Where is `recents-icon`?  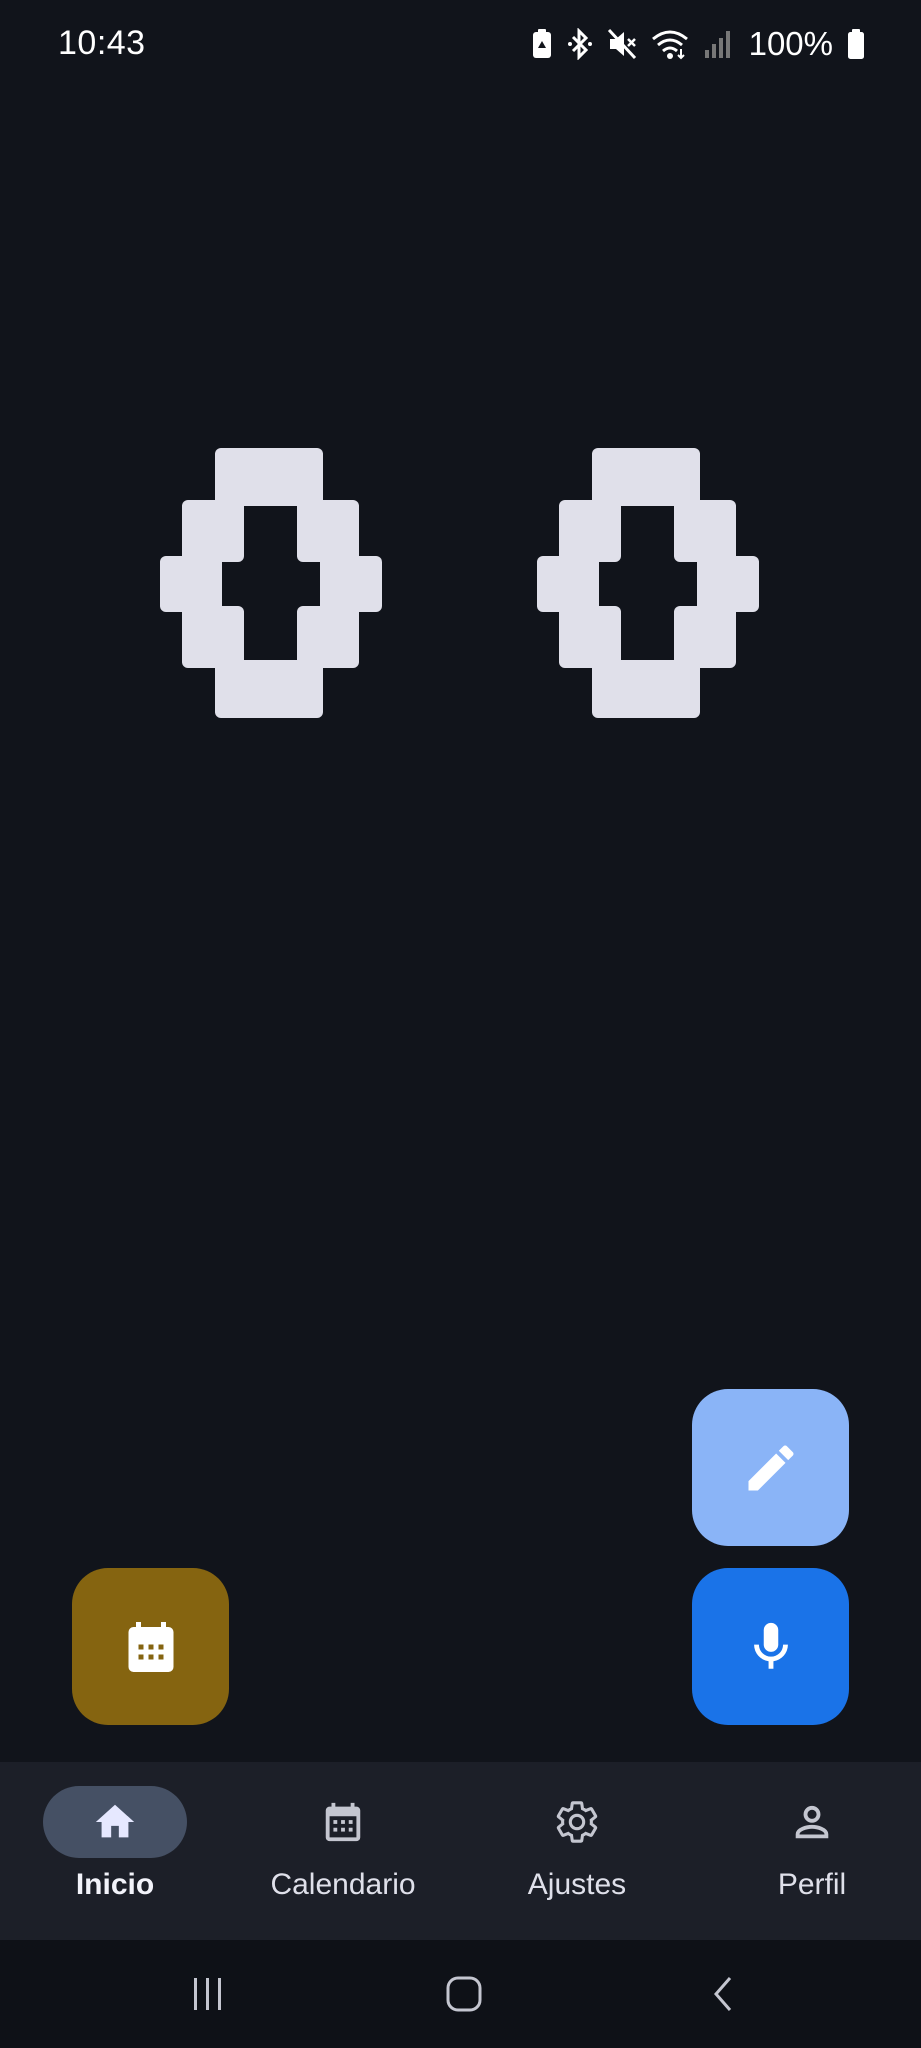 recents-icon is located at coordinates (207, 1994).